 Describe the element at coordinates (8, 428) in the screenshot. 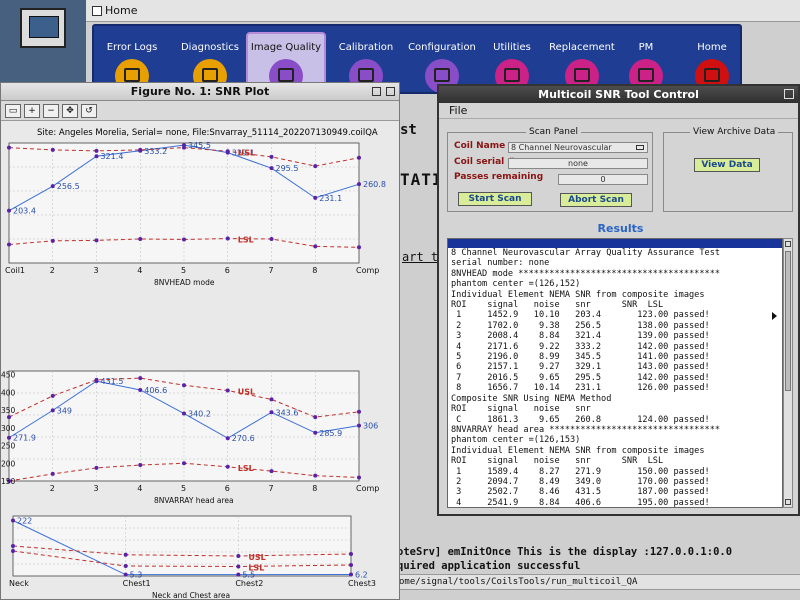

I see `y-tick-label: 300` at that location.